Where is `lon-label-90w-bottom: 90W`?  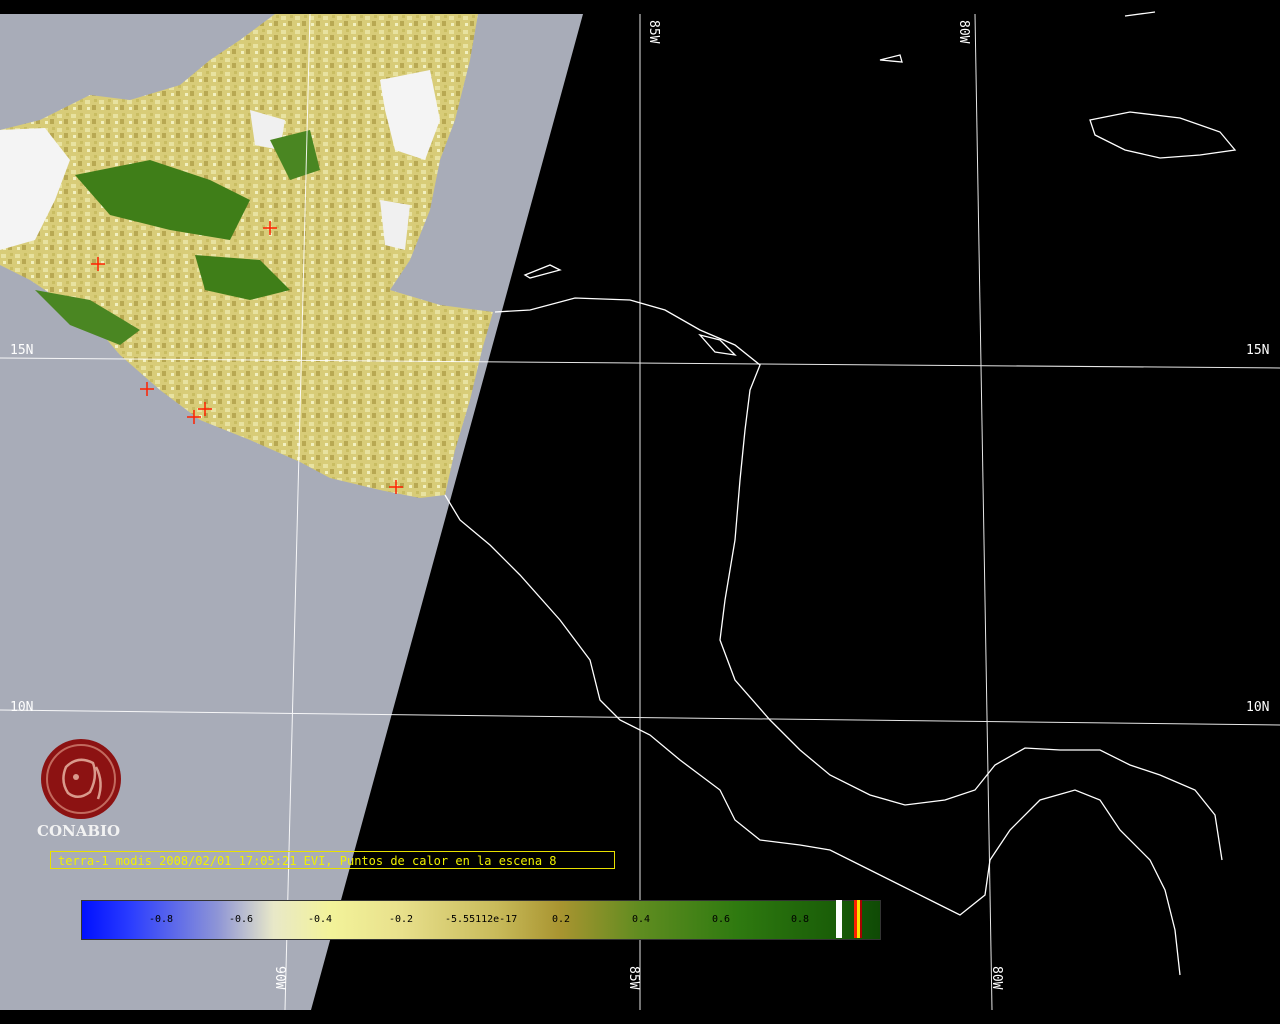 lon-label-90w-bottom: 90W is located at coordinates (279, 978).